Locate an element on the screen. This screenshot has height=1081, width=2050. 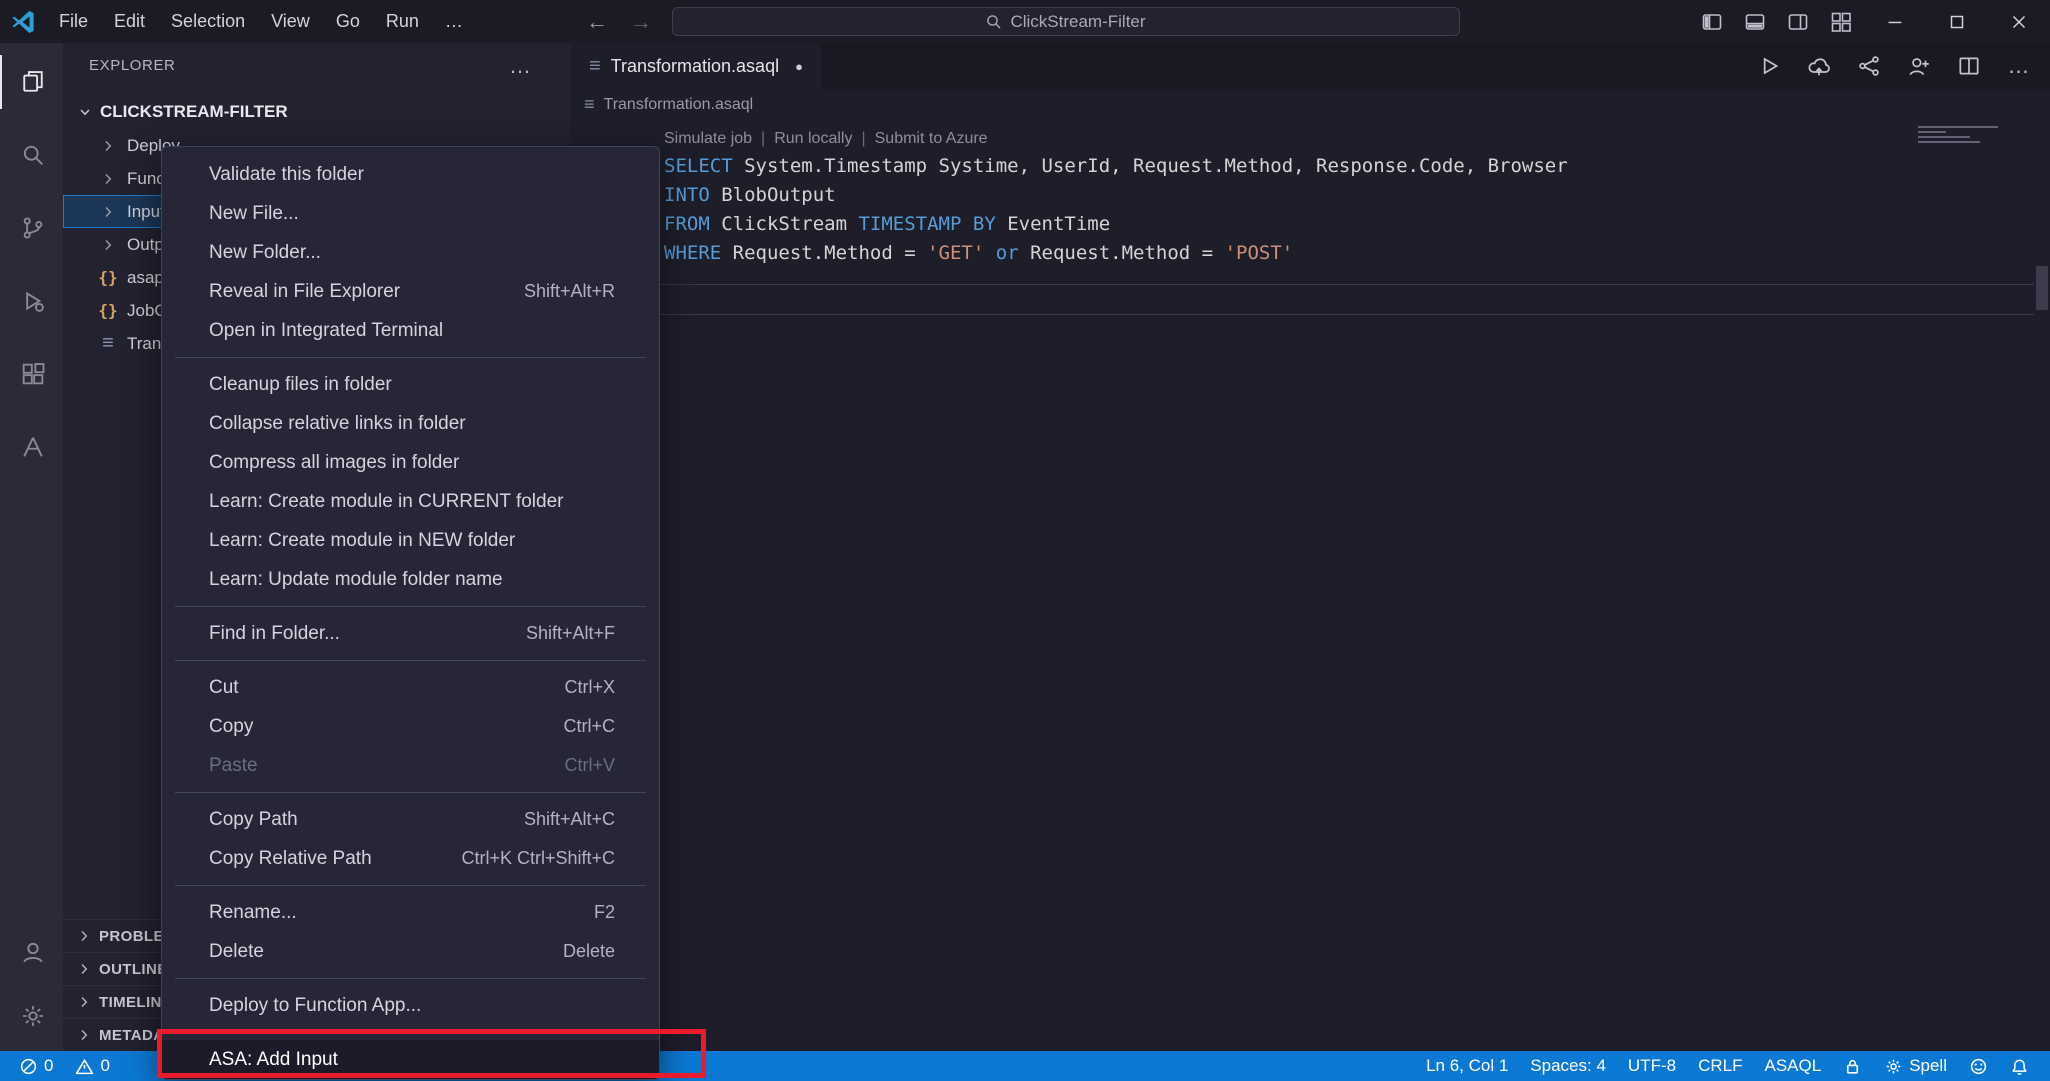
toggle-primary-sidebar-icon is located at coordinates (1712, 22).